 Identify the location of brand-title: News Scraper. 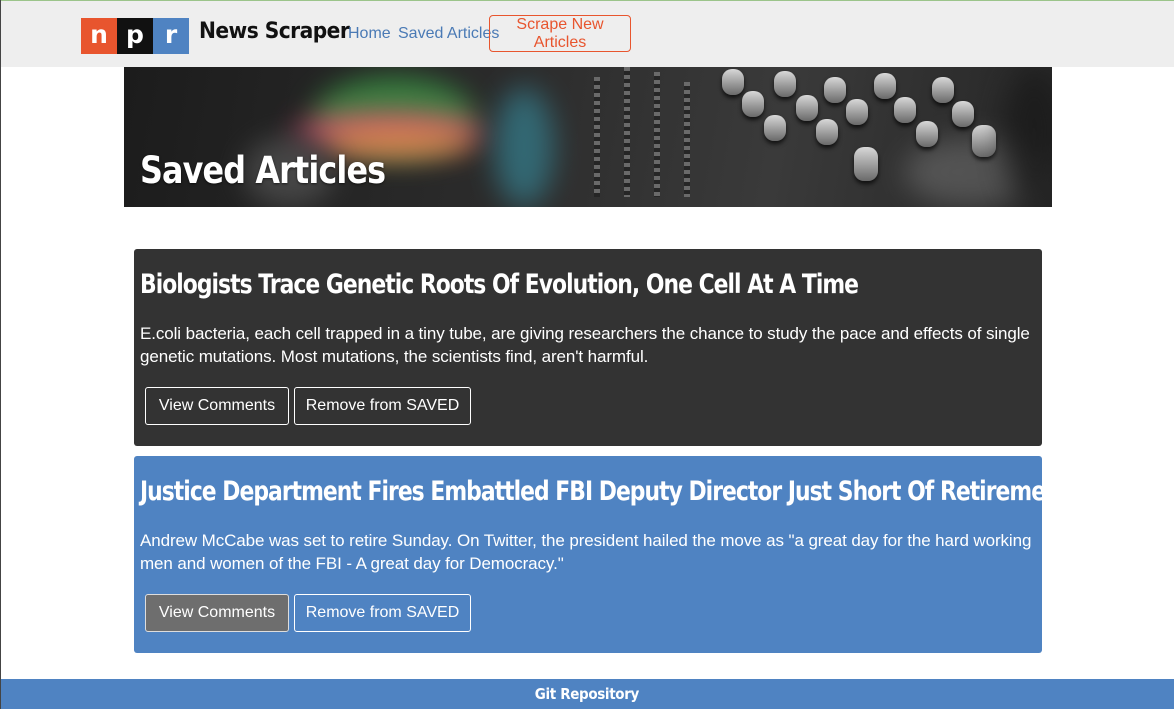
(274, 31).